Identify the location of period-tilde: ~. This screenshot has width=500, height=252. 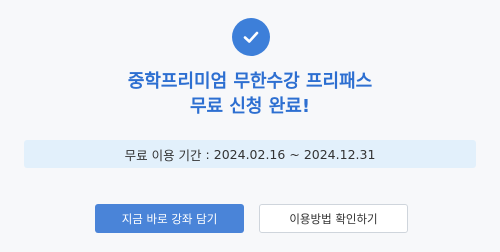
(294, 154).